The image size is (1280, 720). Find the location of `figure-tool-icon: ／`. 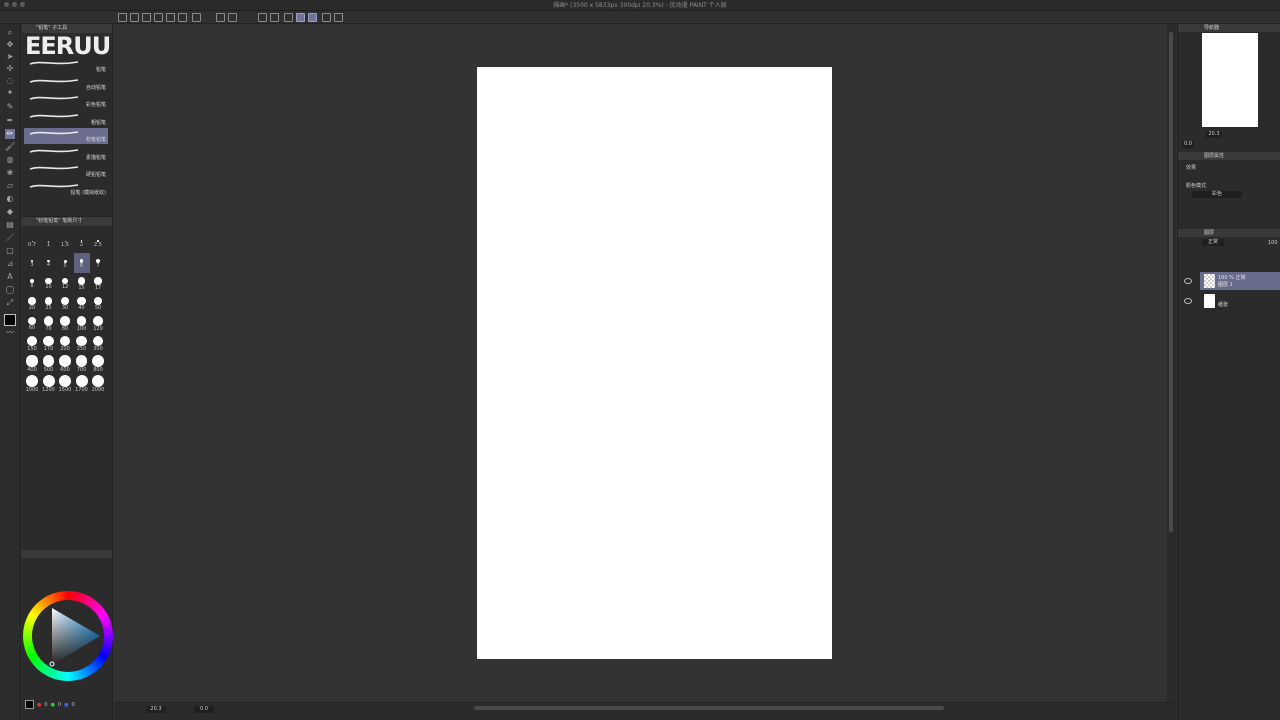

figure-tool-icon: ／ is located at coordinates (10, 238).